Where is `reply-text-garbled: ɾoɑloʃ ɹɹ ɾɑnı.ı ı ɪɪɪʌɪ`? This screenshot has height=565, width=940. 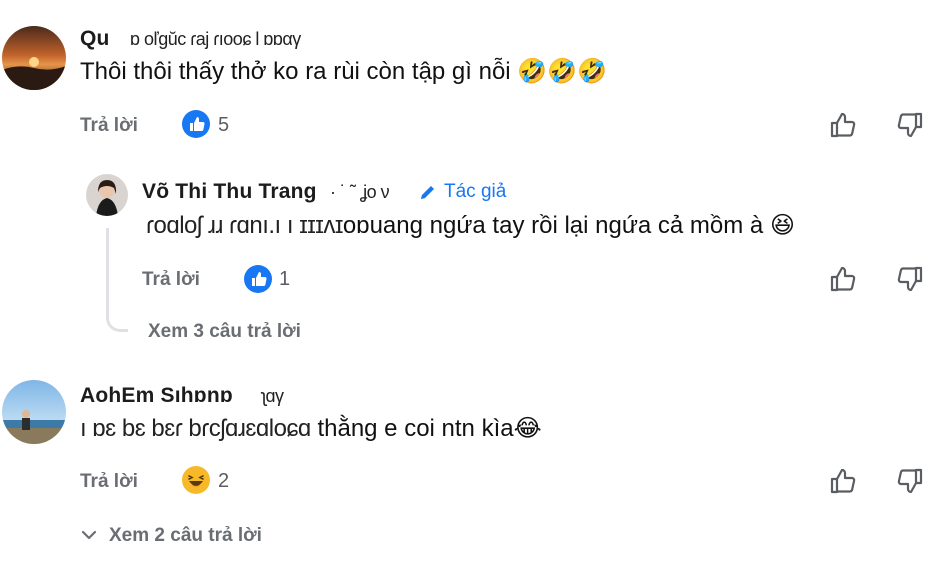
reply-text-garbled: ɾoɑloʃ ɹɹ ɾɑnı.ı ı ɪɪɪʌɪ is located at coordinates (244, 225).